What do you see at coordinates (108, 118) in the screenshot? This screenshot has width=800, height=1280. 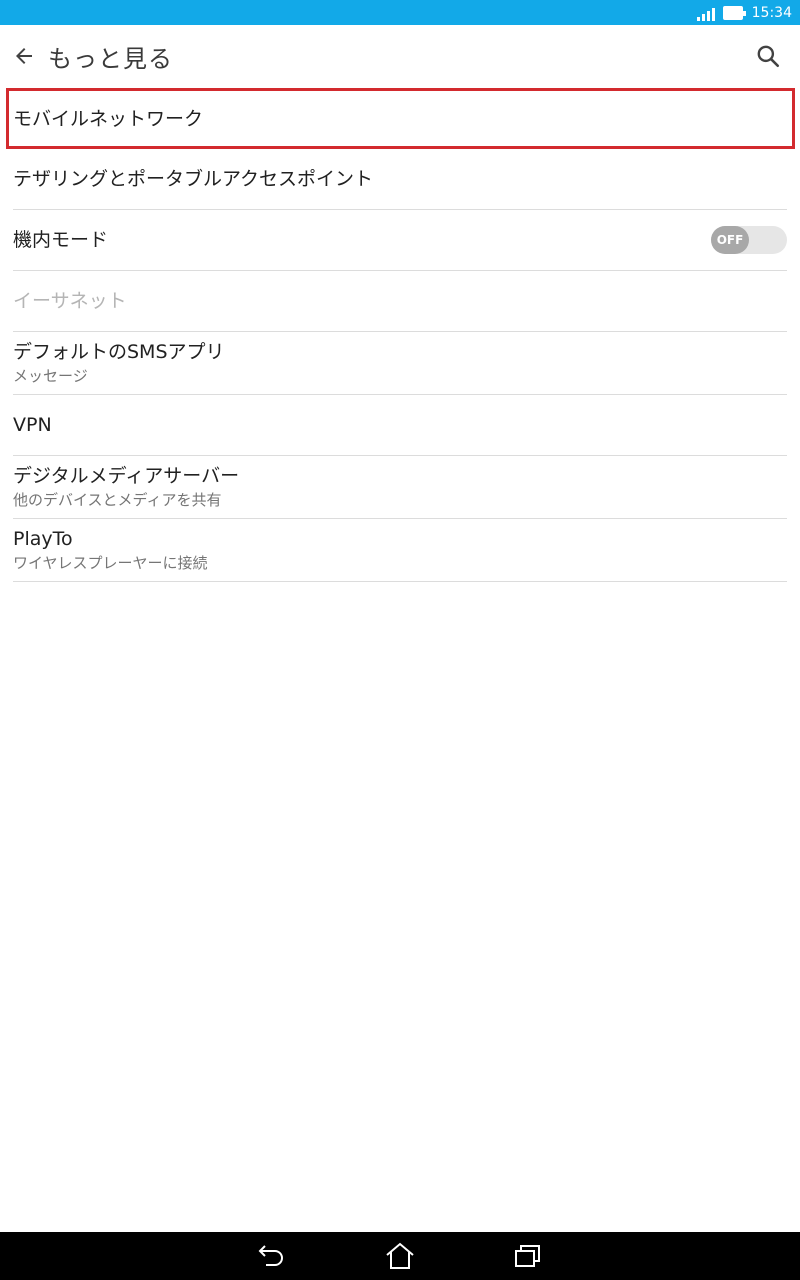 I see `item-title: モバイルネットワーク` at bounding box center [108, 118].